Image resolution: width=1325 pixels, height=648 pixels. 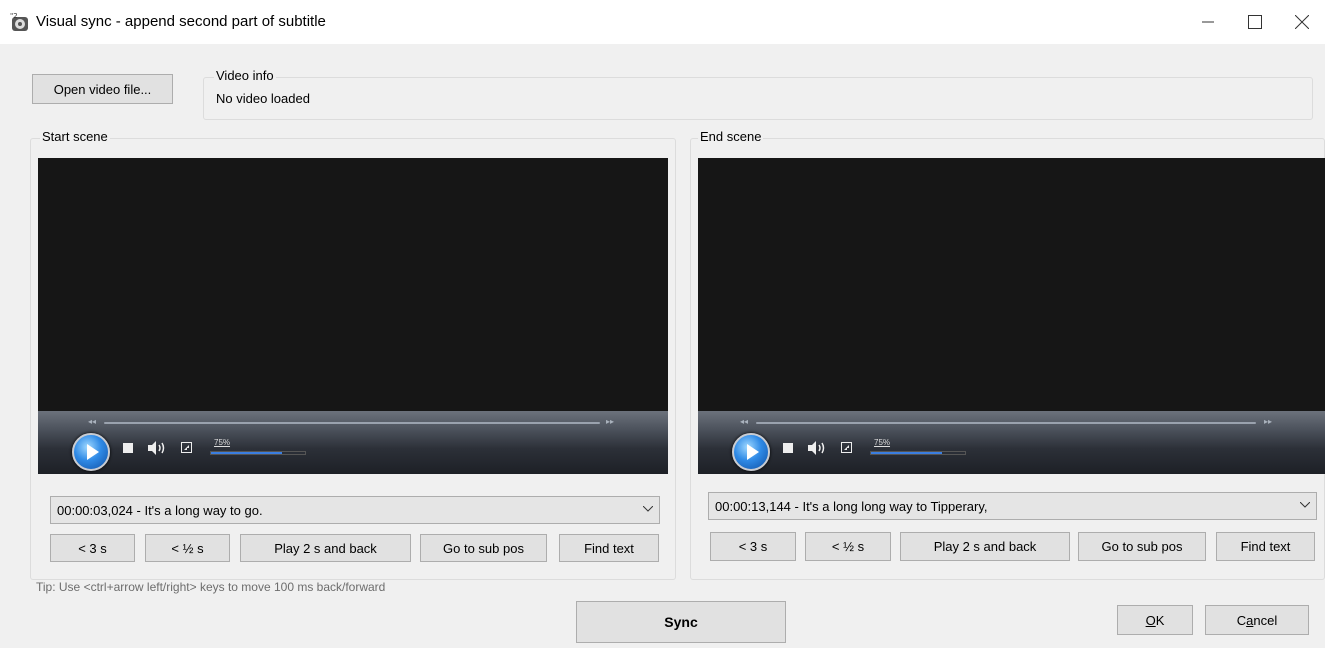 I want to click on end-seek-bar, so click(x=1006, y=423).